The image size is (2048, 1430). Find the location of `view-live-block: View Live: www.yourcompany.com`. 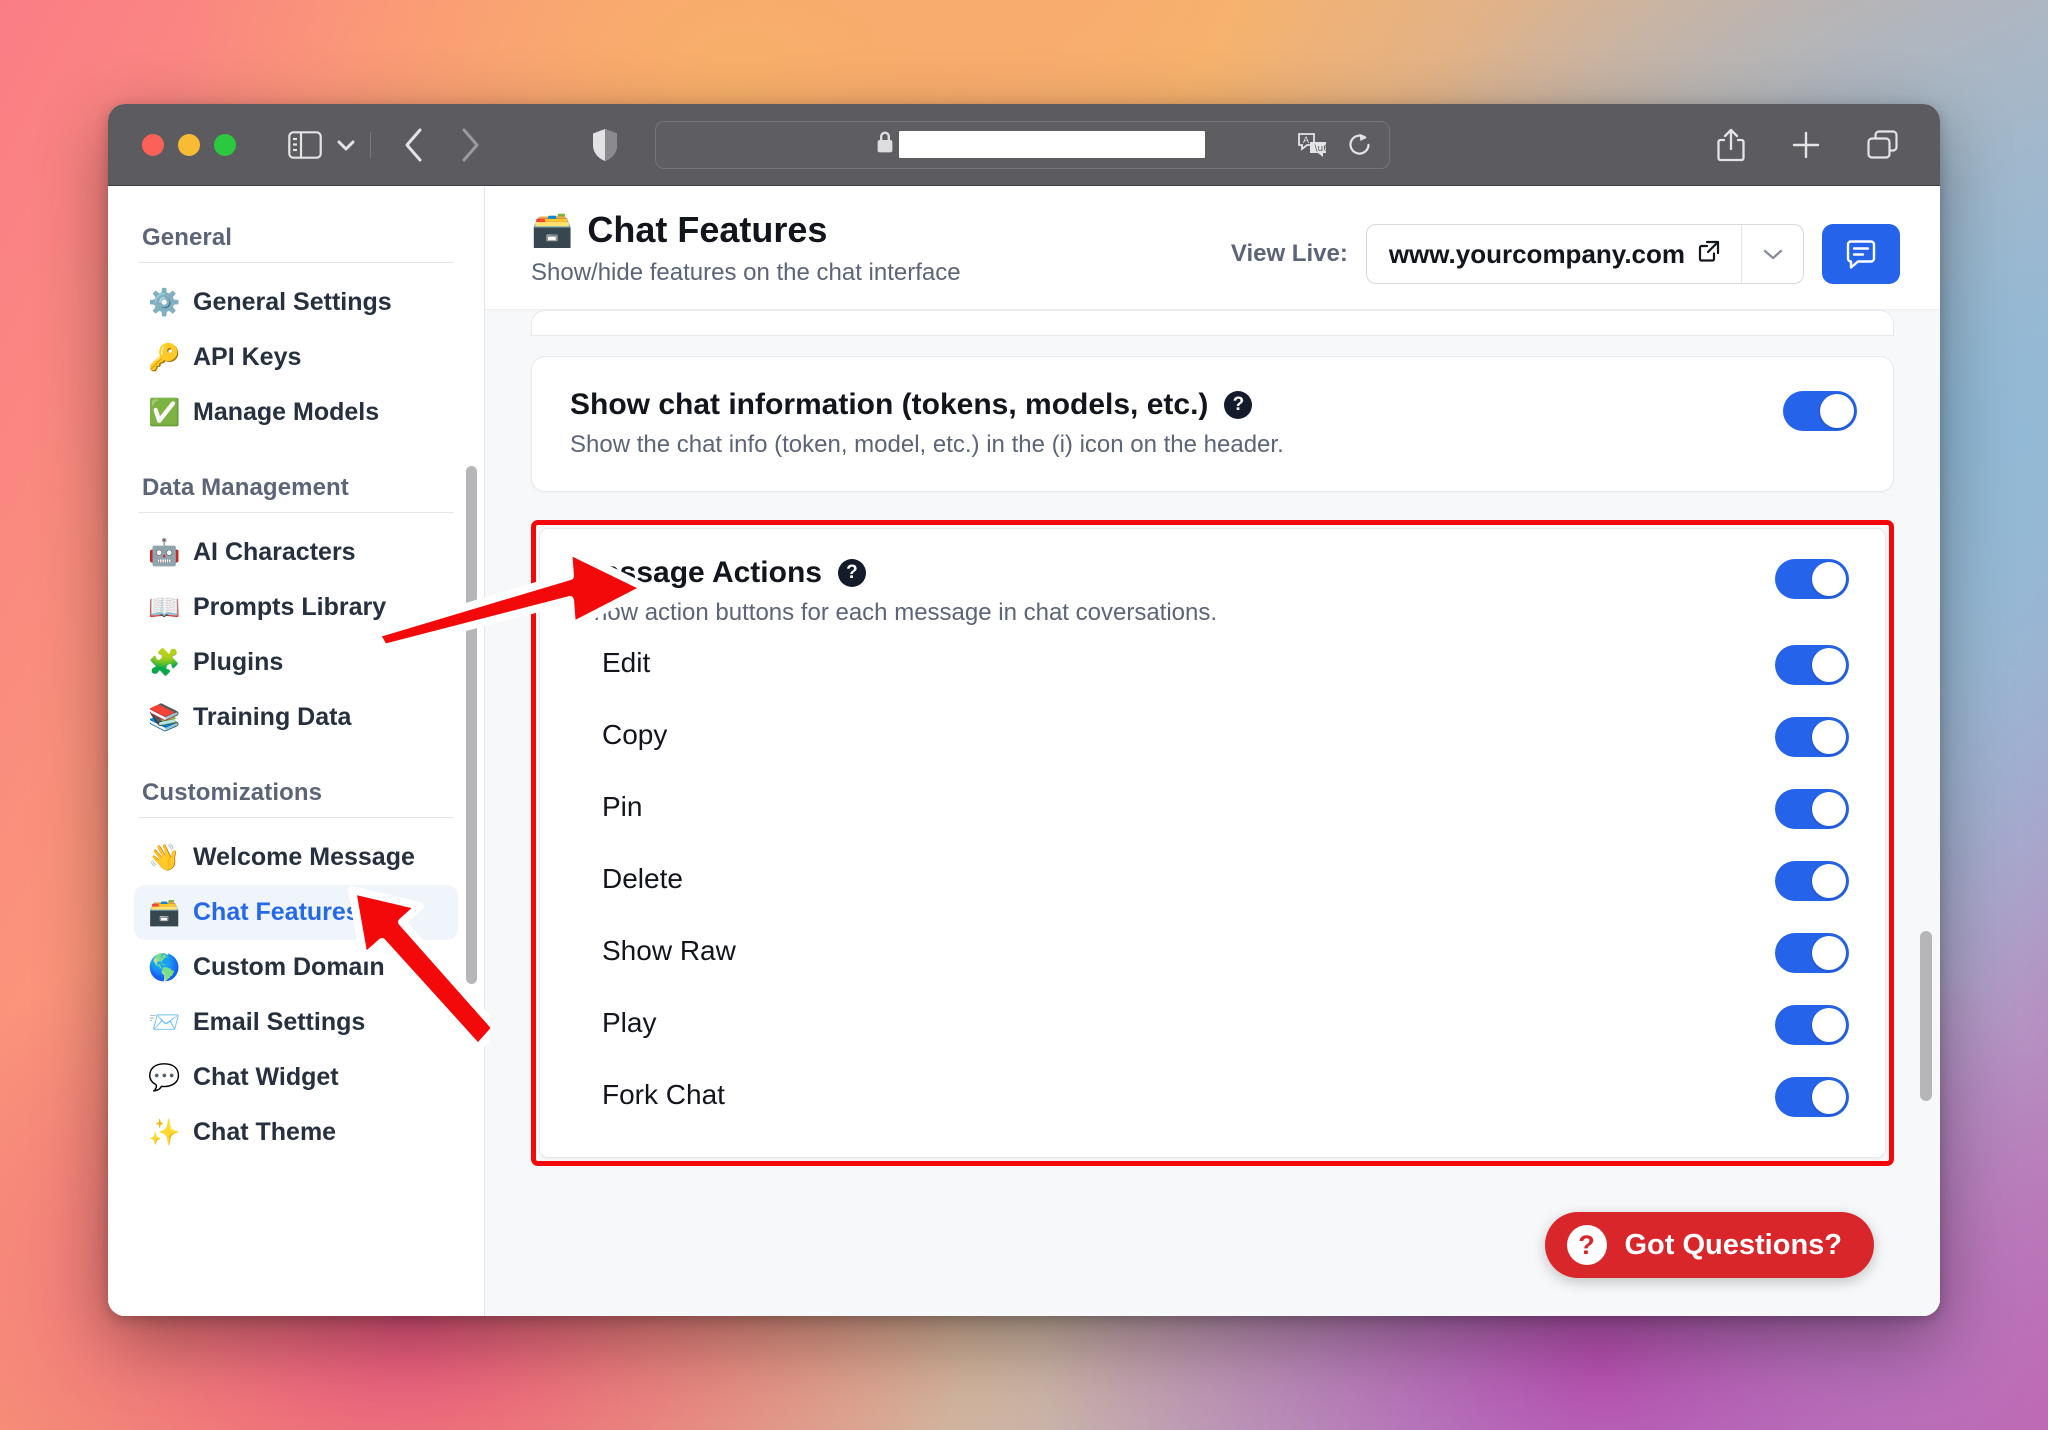

view-live-block: View Live: www.yourcompany.com is located at coordinates (1565, 247).